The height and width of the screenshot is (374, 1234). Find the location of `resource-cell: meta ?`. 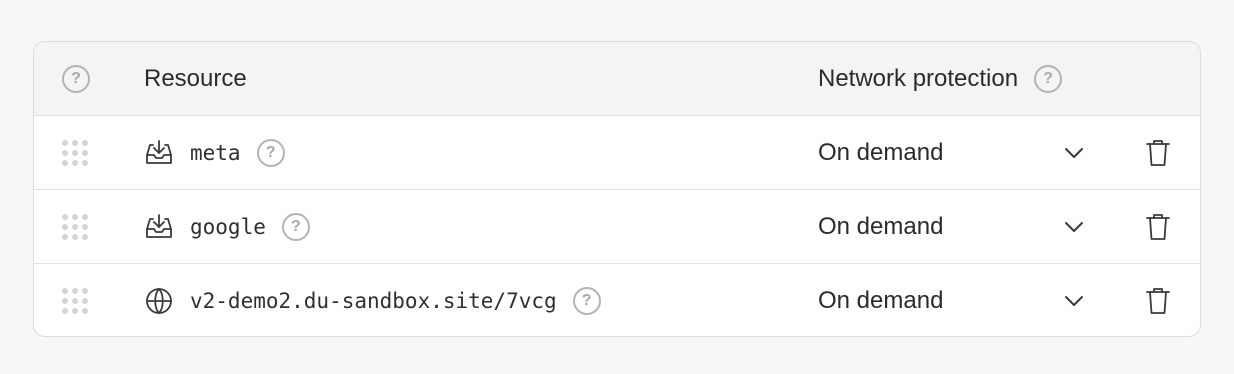

resource-cell: meta ? is located at coordinates (214, 152).